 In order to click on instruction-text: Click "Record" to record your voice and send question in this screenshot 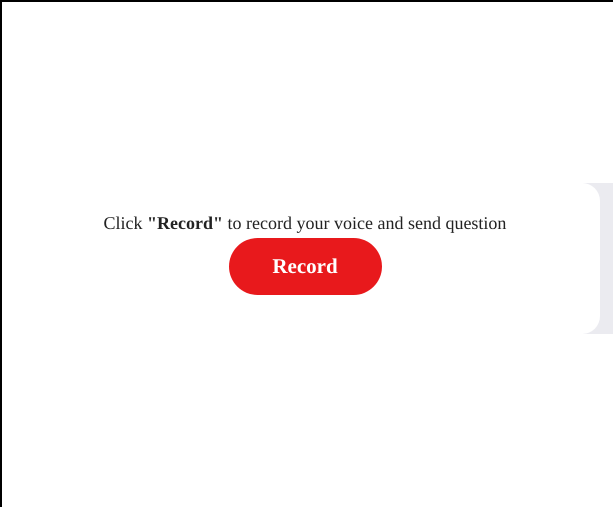, I will do `click(305, 223)`.